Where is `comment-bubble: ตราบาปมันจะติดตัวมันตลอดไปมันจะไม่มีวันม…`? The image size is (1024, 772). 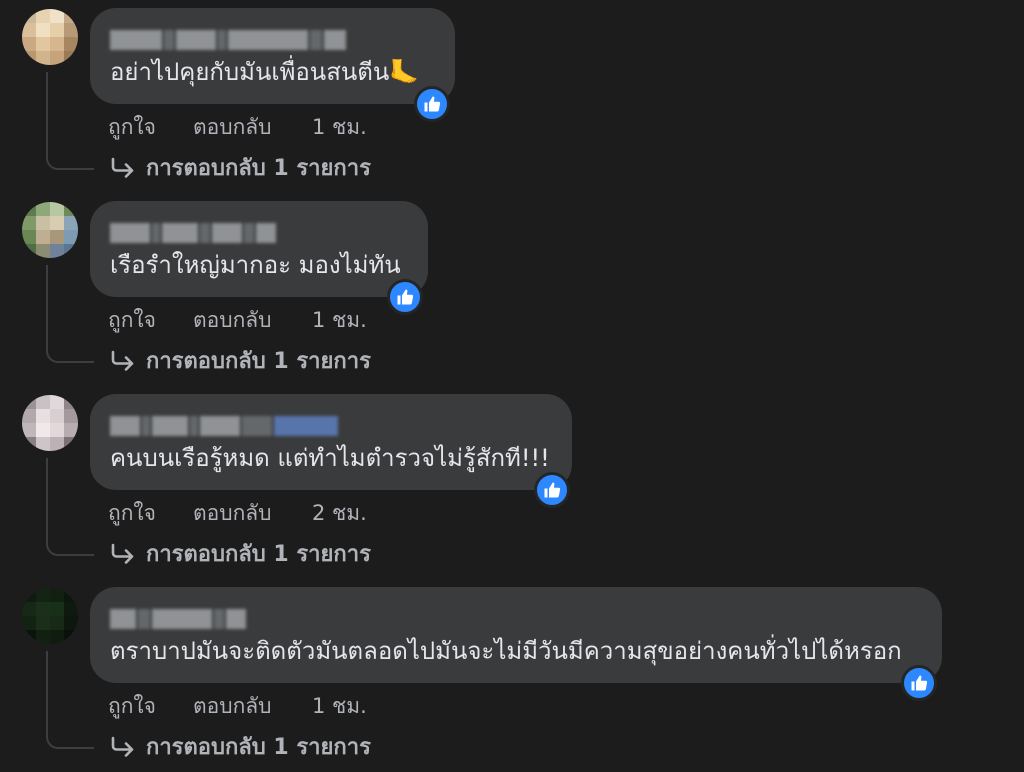
comment-bubble: ตราบาปมันจะติดตัวมันตลอดไปมันจะไม่มีวันม… is located at coordinates (516, 635).